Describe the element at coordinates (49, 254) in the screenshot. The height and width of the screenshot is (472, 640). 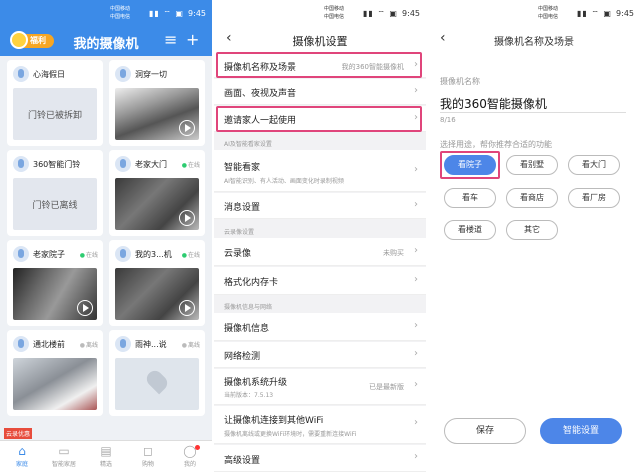
I see `camera-name: 老家院子` at that location.